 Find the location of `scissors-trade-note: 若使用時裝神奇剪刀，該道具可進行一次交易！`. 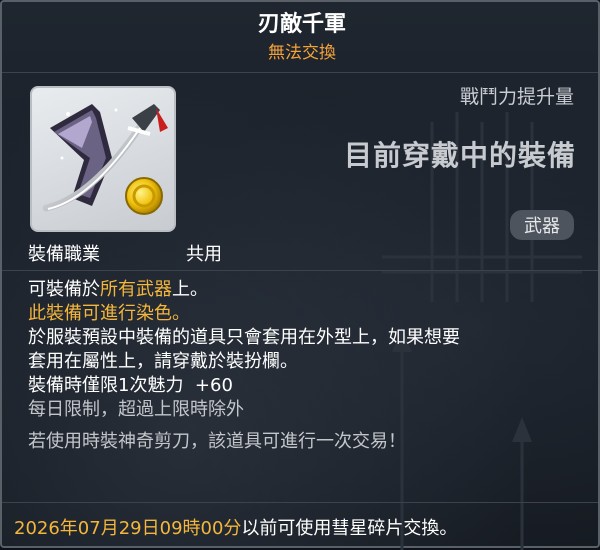

scissors-trade-note: 若使用時裝神奇剪刀，該道具可進行一次交易！ is located at coordinates (217, 441).